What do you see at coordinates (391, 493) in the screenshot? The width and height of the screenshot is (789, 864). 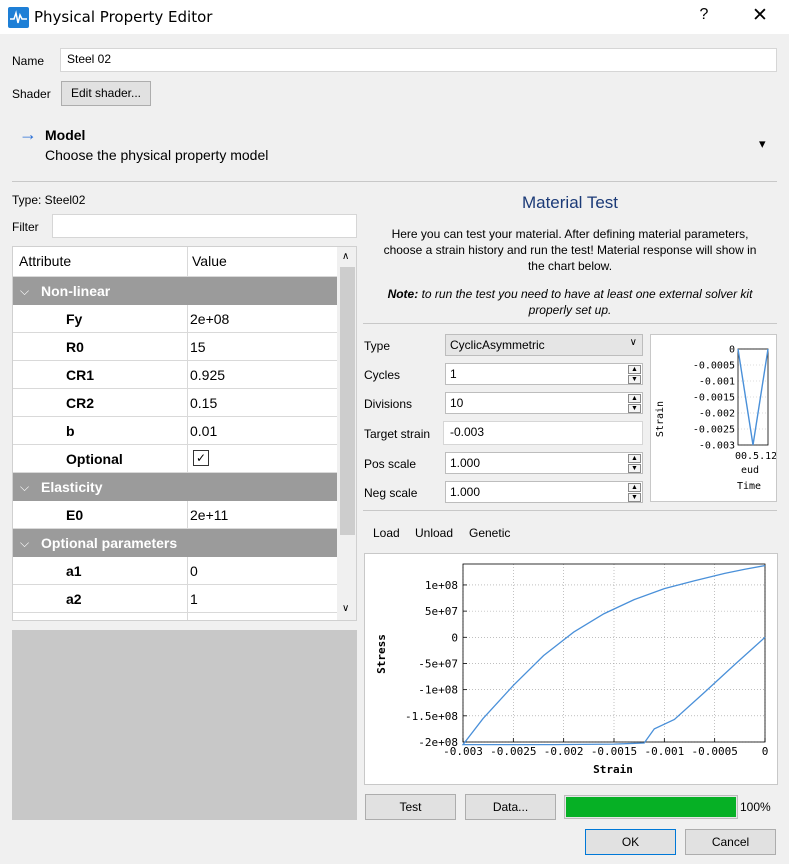 I see `neg-scale-label: Neg scale` at bounding box center [391, 493].